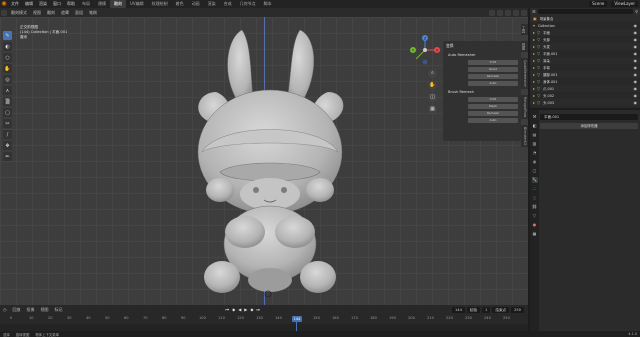 The height and width of the screenshot is (337, 640). Describe the element at coordinates (248, 4) in the screenshot. I see `tab-geometry-nodes: 几何节点` at that location.